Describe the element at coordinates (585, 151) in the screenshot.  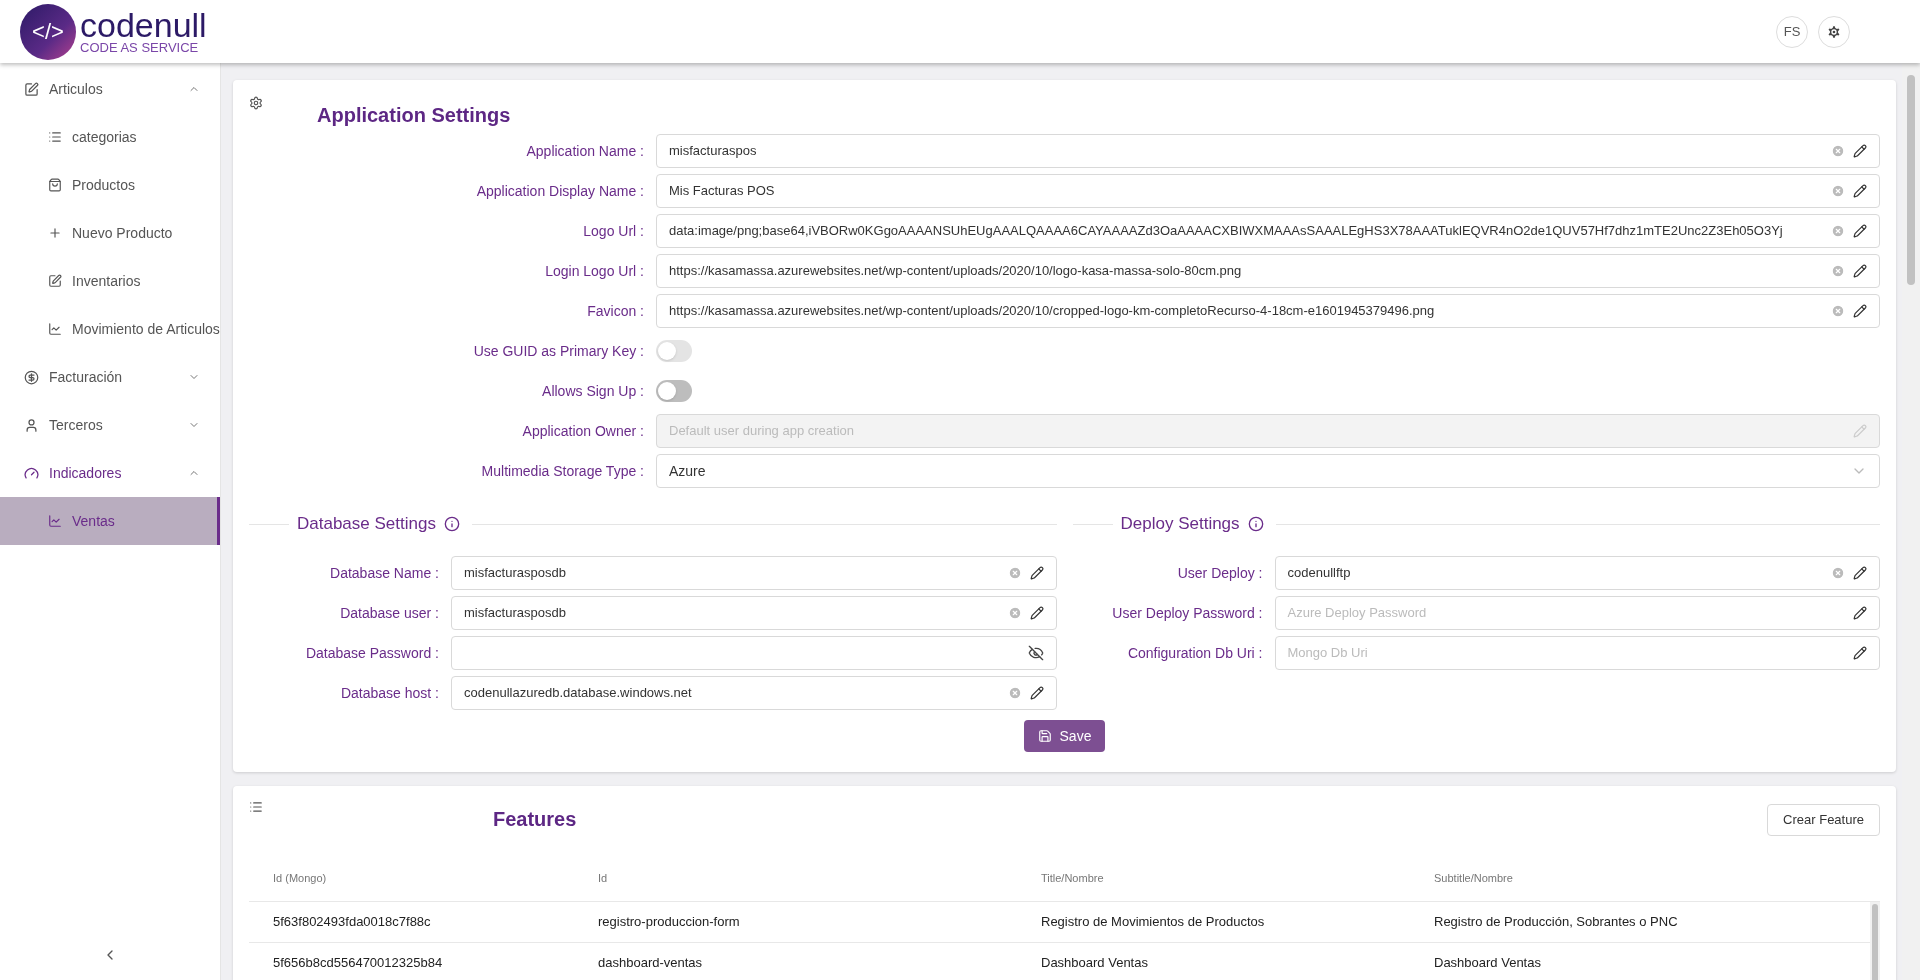
I see `field-label: Application Name :` at that location.